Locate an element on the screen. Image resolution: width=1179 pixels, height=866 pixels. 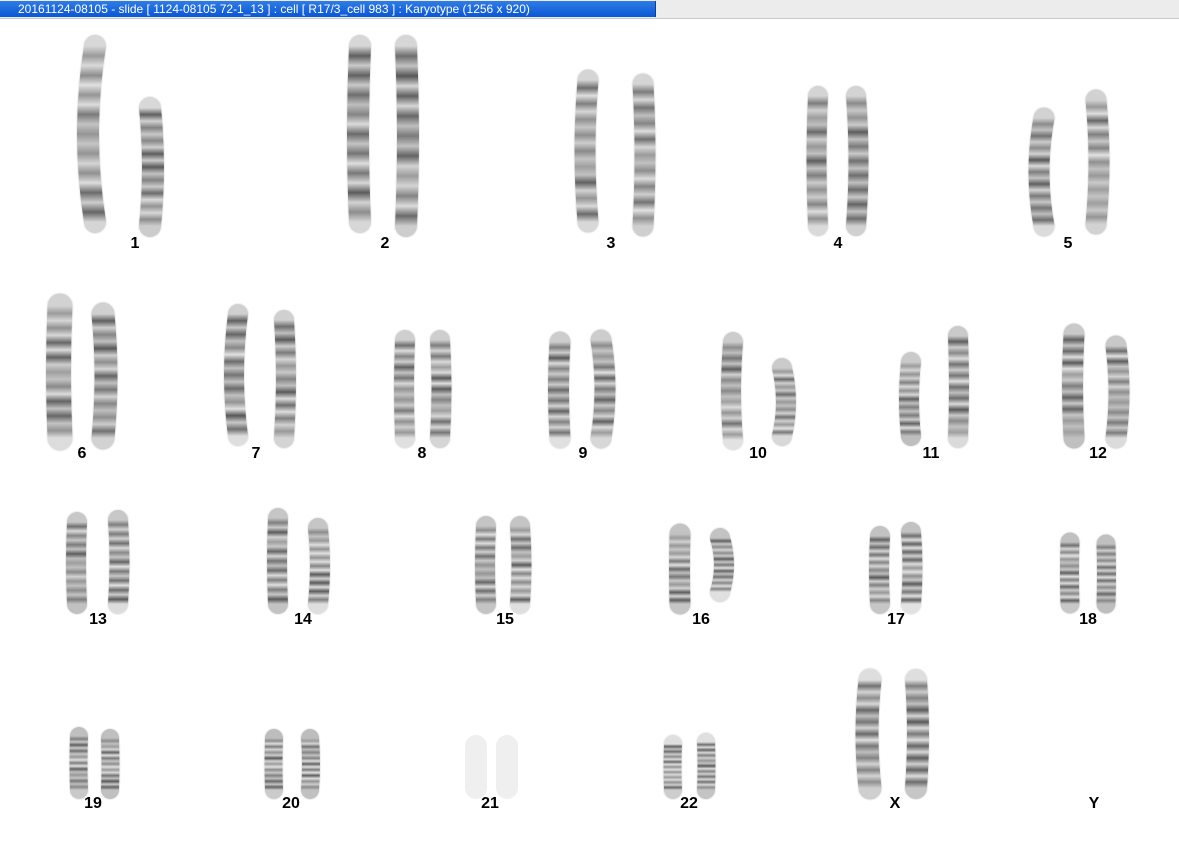
chromosome-label-21: 21 is located at coordinates (490, 803).